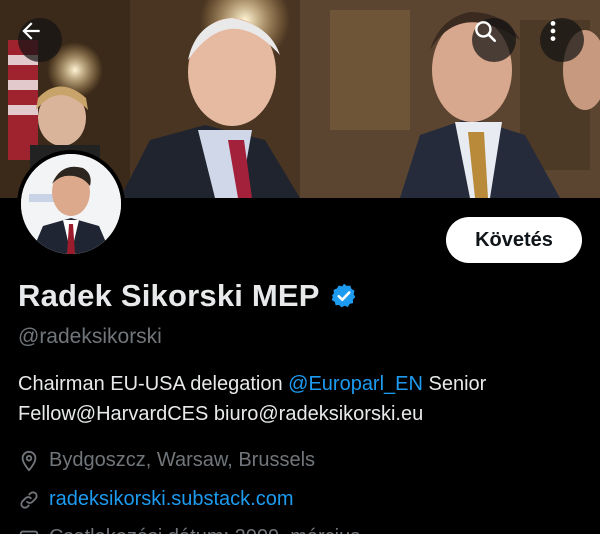 Image resolution: width=600 pixels, height=534 pixels. Describe the element at coordinates (171, 499) in the screenshot. I see `website-link: radeksikorski.substack.com` at that location.